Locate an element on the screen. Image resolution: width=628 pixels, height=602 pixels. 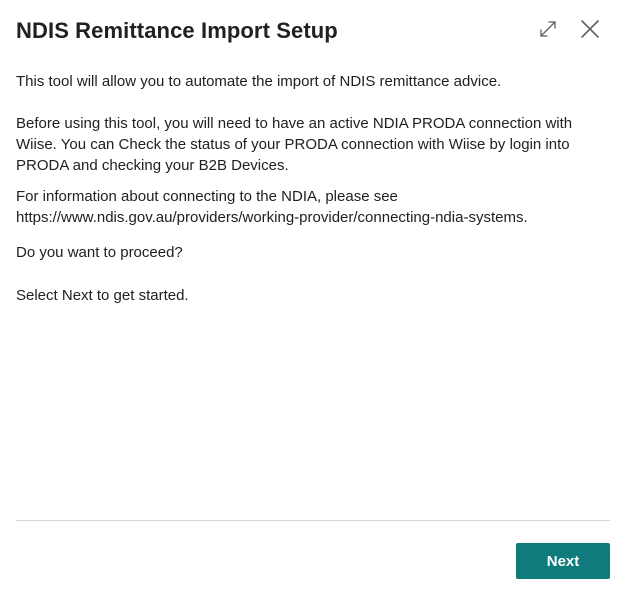
proceed-question: Do you want to proceed? is located at coordinates (99, 252).